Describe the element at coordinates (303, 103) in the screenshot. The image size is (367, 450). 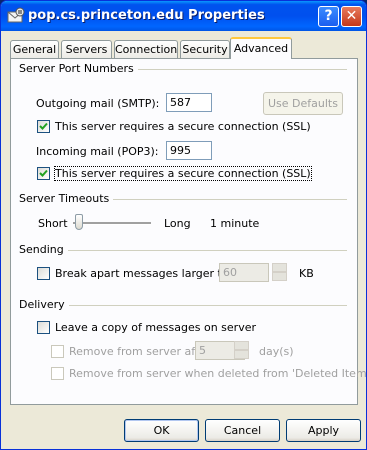
I see `use-defaults-button: Use Defaults` at that location.